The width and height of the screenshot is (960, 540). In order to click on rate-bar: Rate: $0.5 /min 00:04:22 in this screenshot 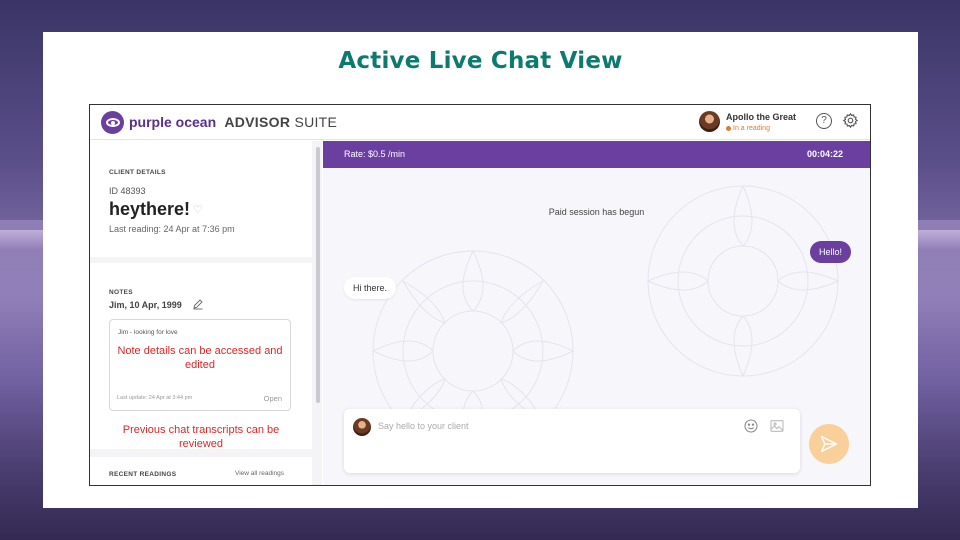, I will do `click(596, 154)`.